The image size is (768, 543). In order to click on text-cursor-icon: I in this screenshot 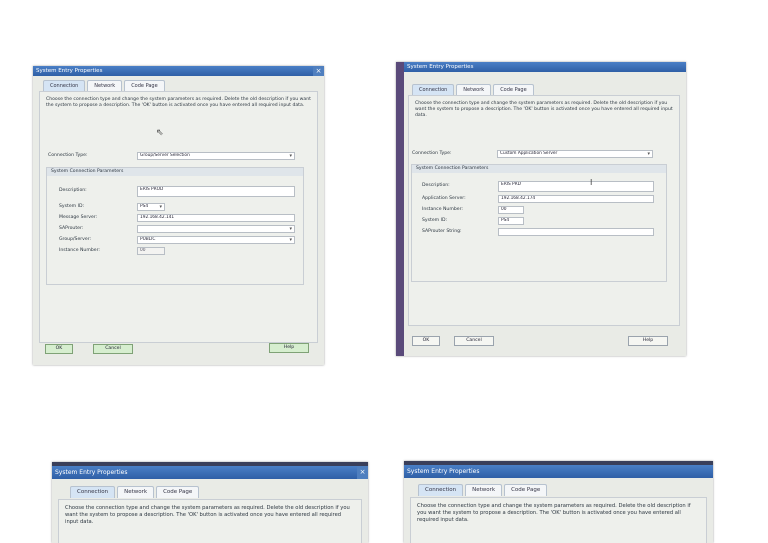, I will do `click(591, 182)`.